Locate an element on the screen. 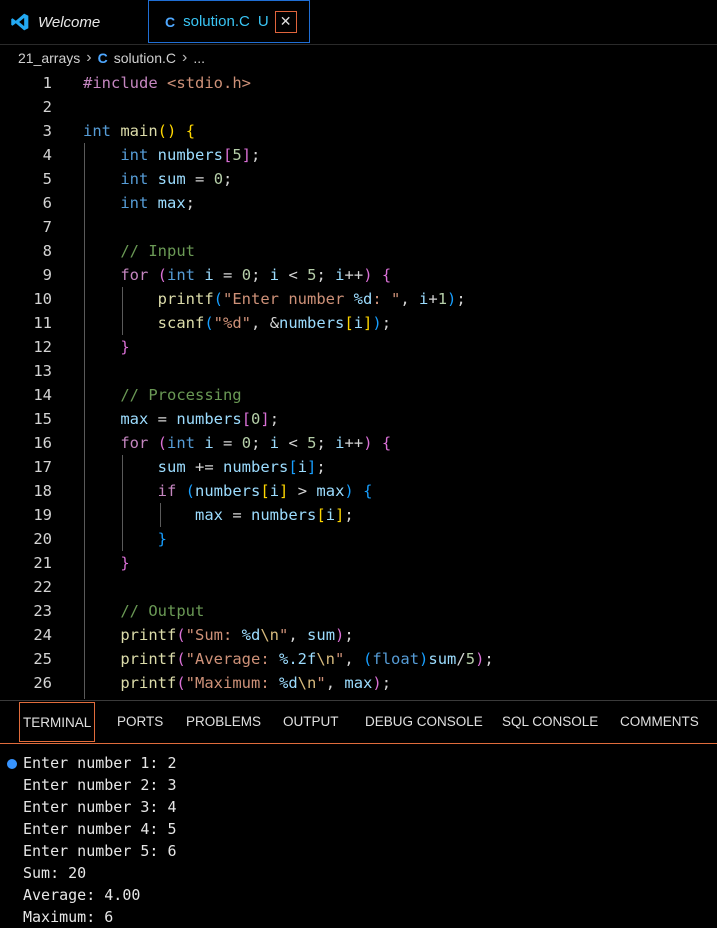 This screenshot has width=717, height=928. code-line: 6 int max; is located at coordinates (119, 203).